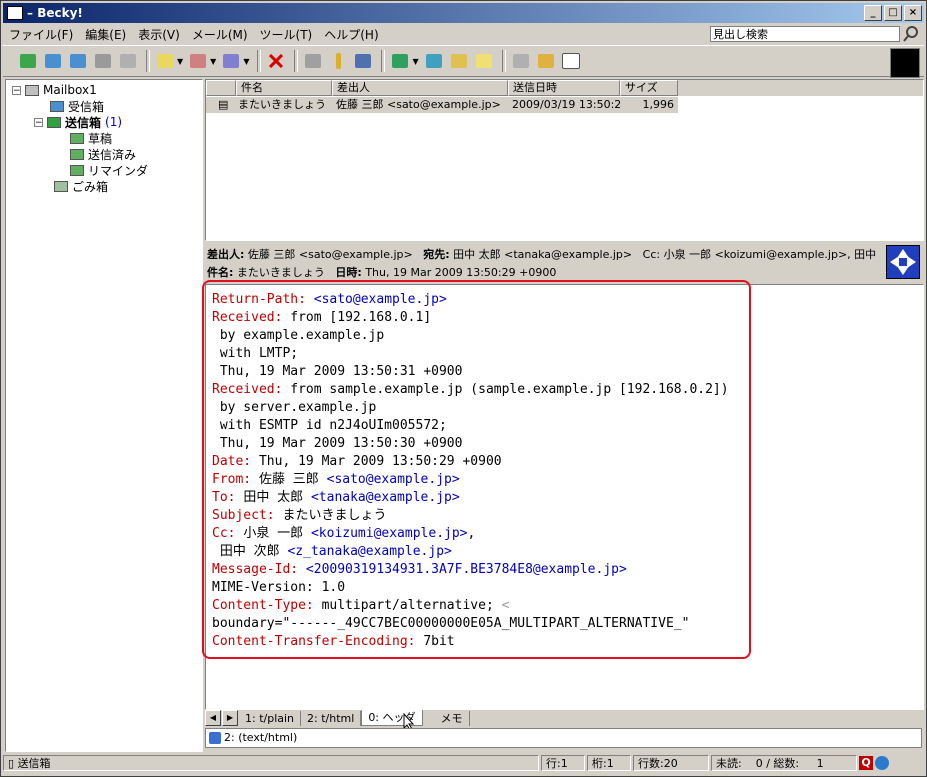 This screenshot has width=927, height=777. What do you see at coordinates (77, 106) in the screenshot?
I see `tree-inbox: 受信箱` at bounding box center [77, 106].